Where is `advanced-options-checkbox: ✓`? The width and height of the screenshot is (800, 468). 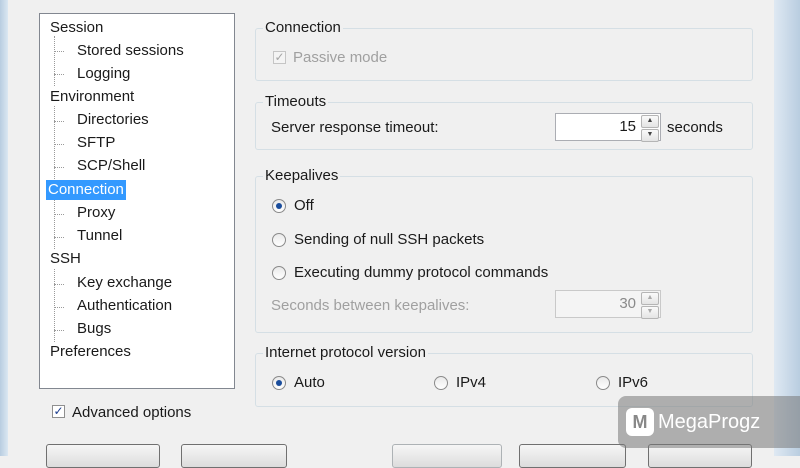 advanced-options-checkbox: ✓ is located at coordinates (58, 411).